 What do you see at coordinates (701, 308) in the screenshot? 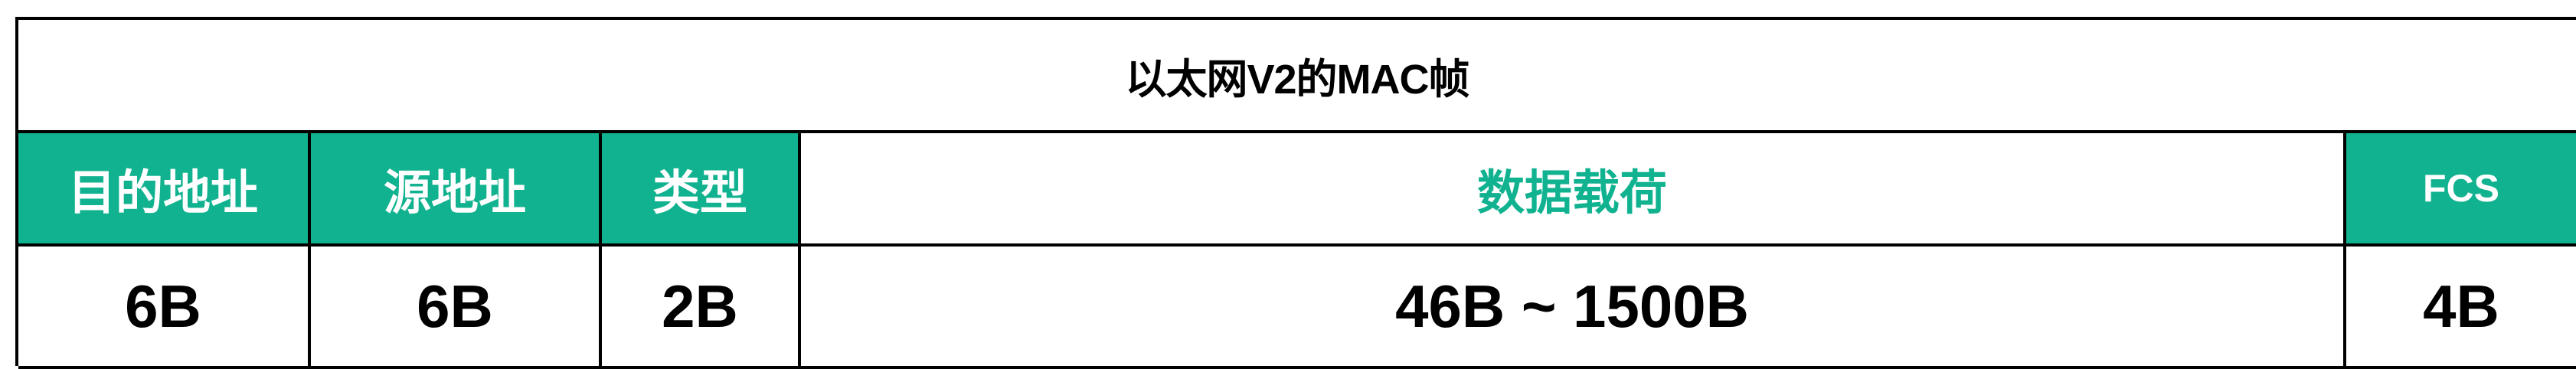
I see `field-size-type: 2B` at bounding box center [701, 308].